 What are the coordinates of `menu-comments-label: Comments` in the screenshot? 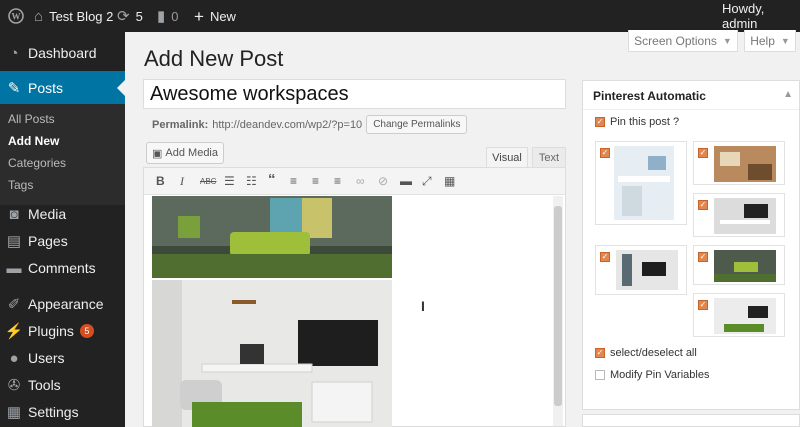 It's located at (62, 268).